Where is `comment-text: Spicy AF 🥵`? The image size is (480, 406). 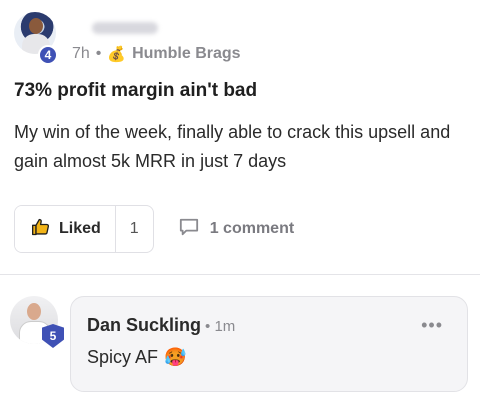
comment-text: Spicy AF 🥵 is located at coordinates (136, 357).